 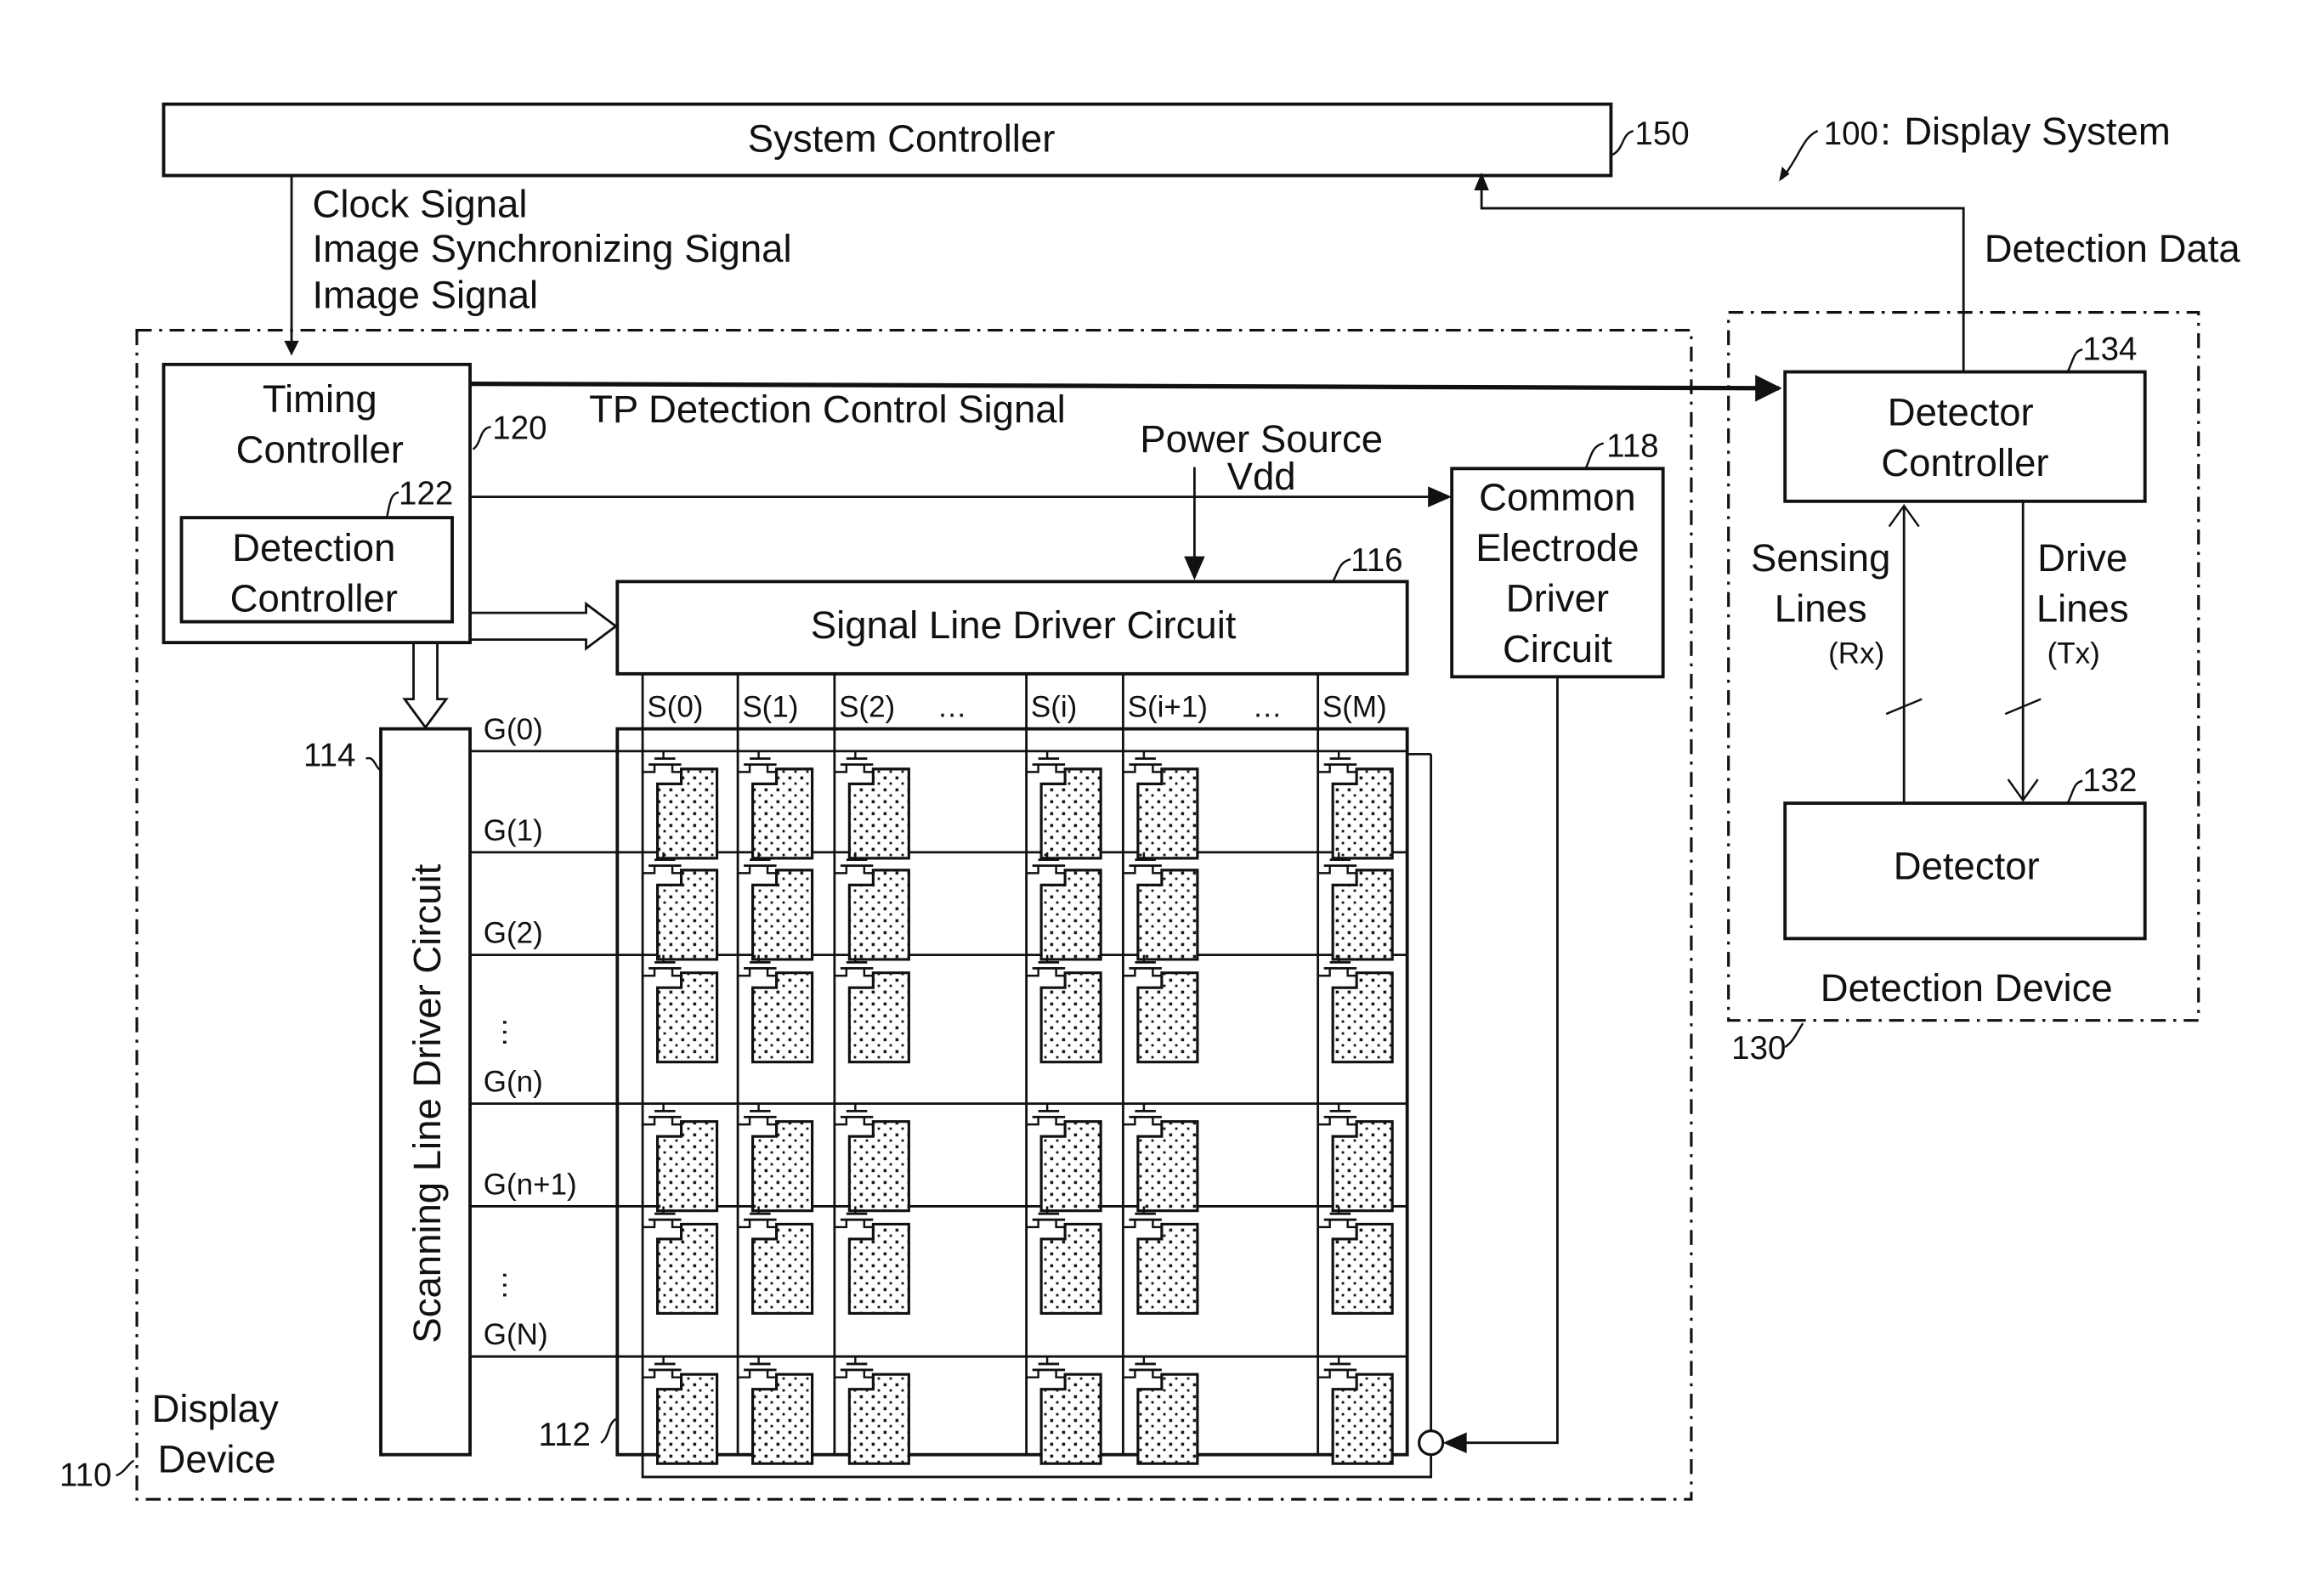 What do you see at coordinates (2082, 609) in the screenshot?
I see `drive-lines-label-2: Lines` at bounding box center [2082, 609].